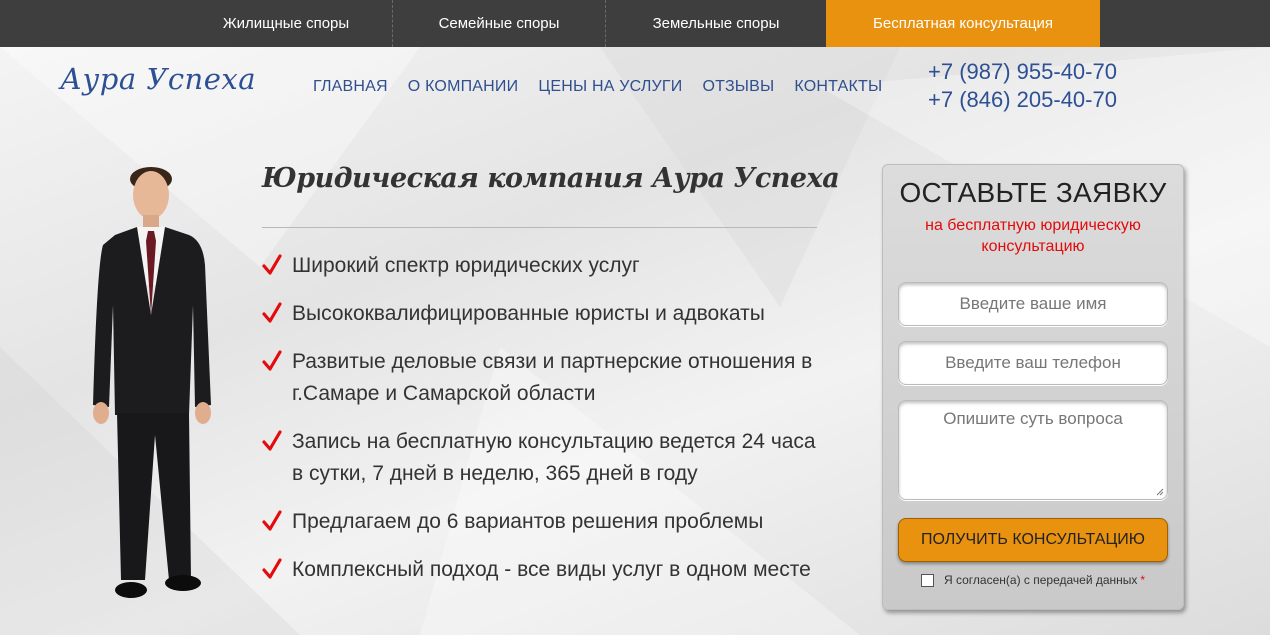  What do you see at coordinates (1160, 492) in the screenshot?
I see `resize-handle-icon` at bounding box center [1160, 492].